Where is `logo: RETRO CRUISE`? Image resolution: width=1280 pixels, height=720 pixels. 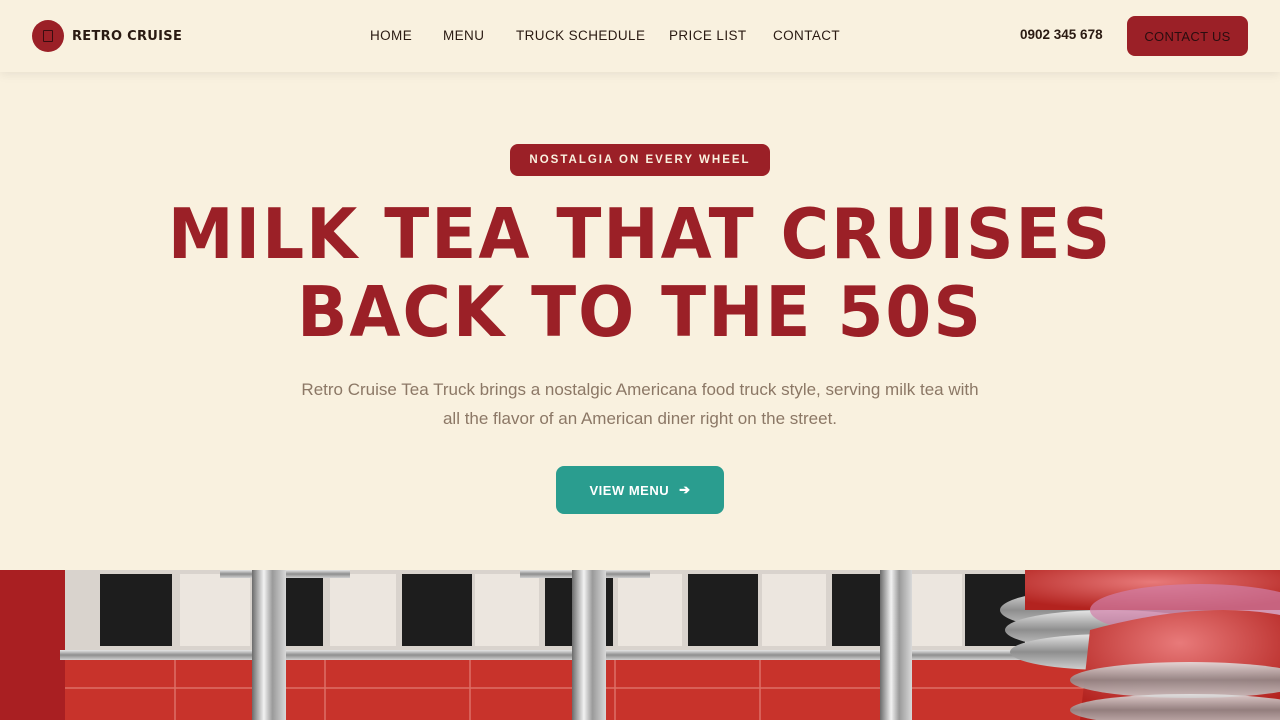
logo: RETRO CRUISE is located at coordinates (107, 36).